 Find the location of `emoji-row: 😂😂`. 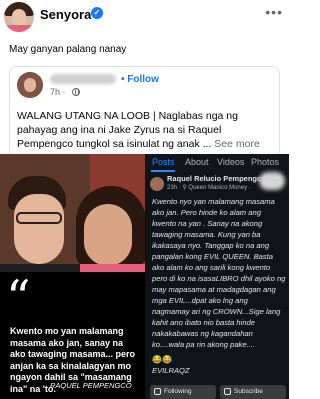

emoji-row: 😂😂 is located at coordinates (162, 359).